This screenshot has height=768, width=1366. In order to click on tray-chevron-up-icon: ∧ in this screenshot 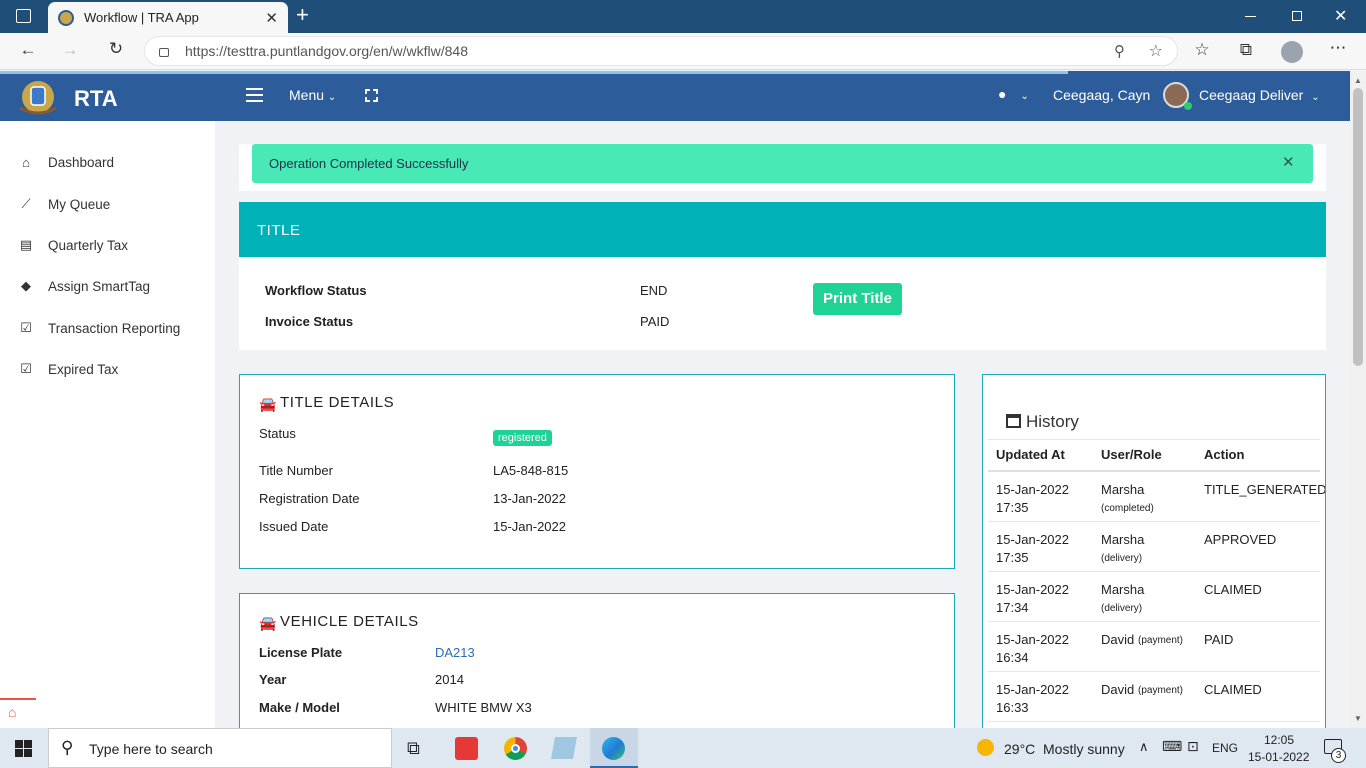, I will do `click(1144, 747)`.